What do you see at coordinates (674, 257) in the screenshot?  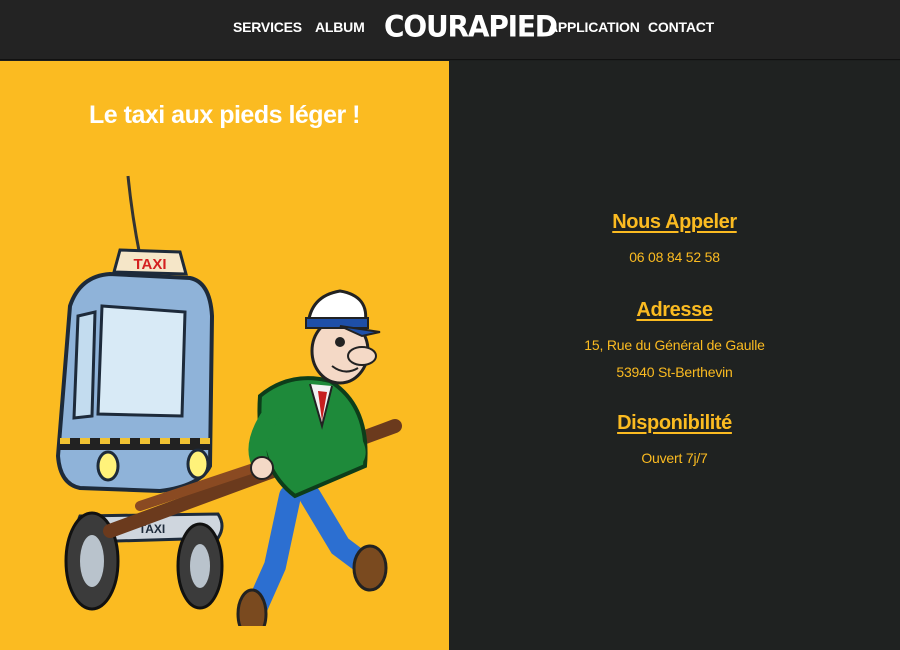 I see `phone-number: 06 08 84 52 58` at bounding box center [674, 257].